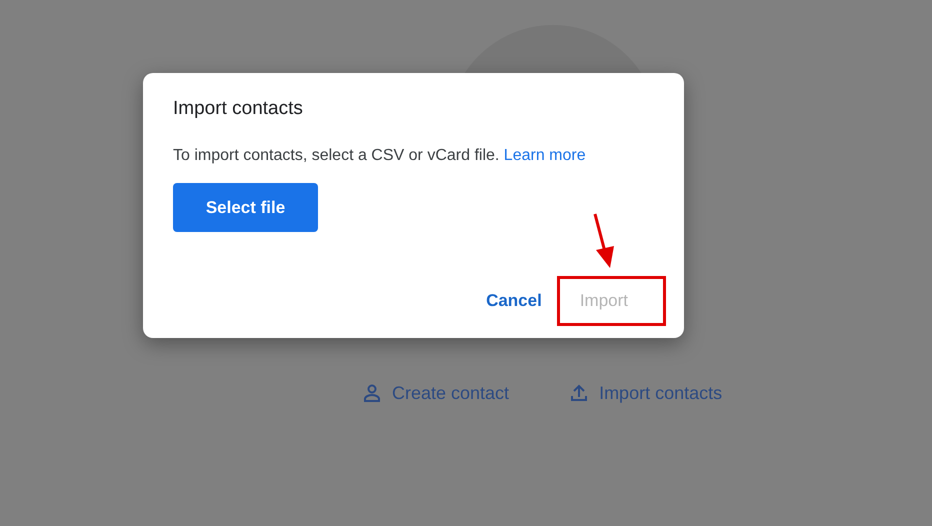  I want to click on dialog-title: Import contacts, so click(238, 109).